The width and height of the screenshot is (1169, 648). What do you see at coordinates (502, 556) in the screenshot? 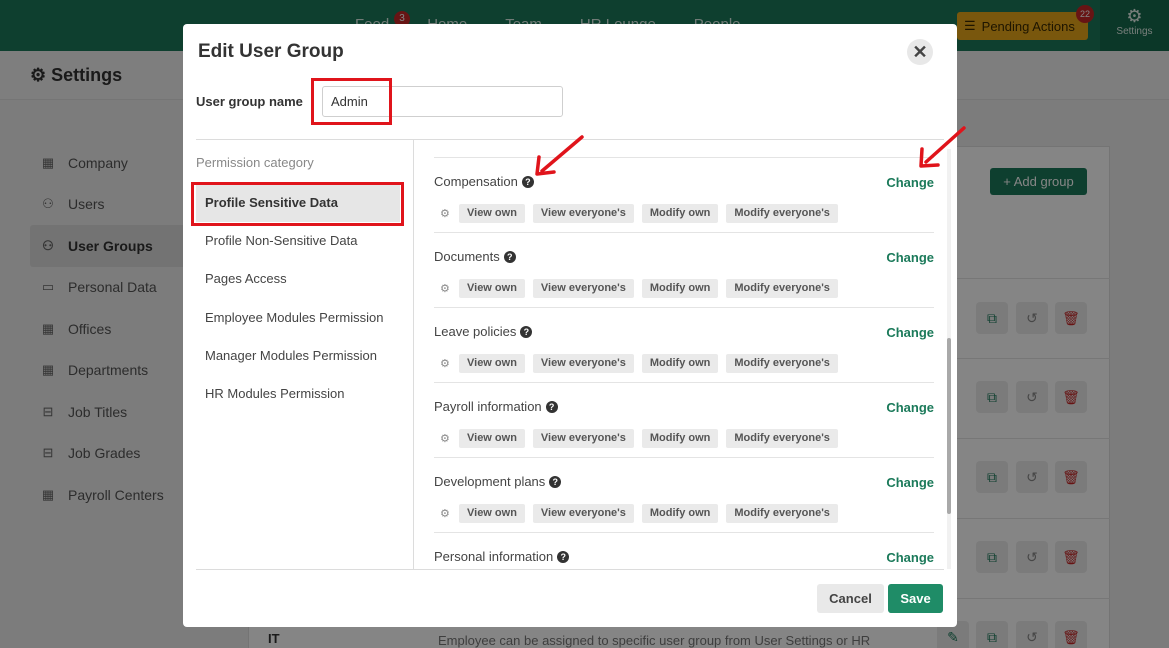
I see `permission-label: Personal information?` at bounding box center [502, 556].